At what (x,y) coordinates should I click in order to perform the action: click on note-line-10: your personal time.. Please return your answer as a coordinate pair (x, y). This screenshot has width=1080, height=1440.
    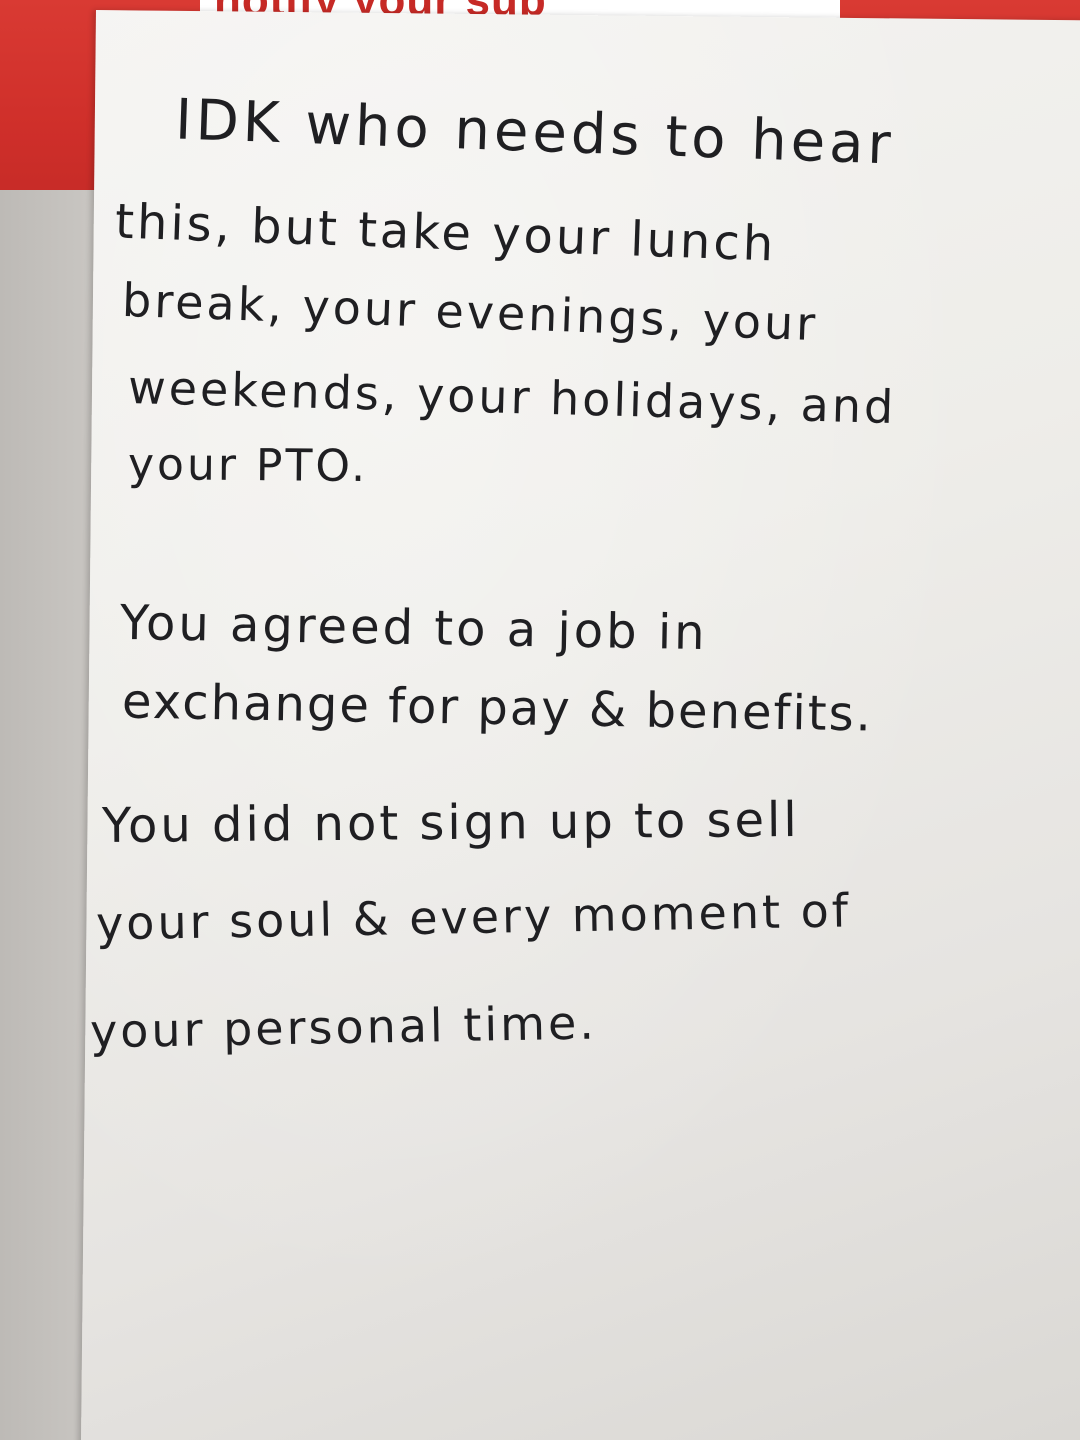
    Looking at the image, I should click on (343, 1027).